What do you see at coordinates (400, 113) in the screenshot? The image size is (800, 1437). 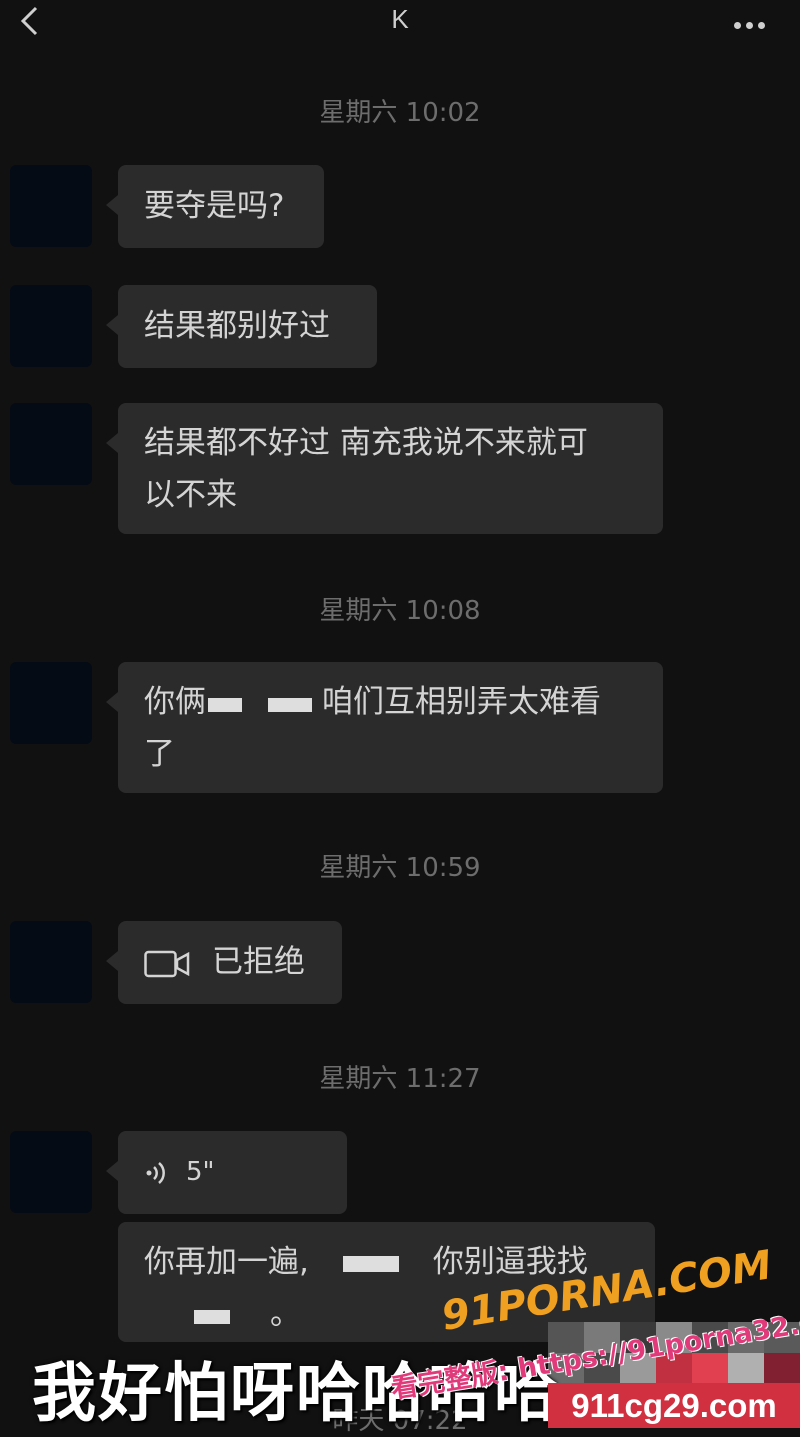 I see `timestamp: 星期六 10:02` at bounding box center [400, 113].